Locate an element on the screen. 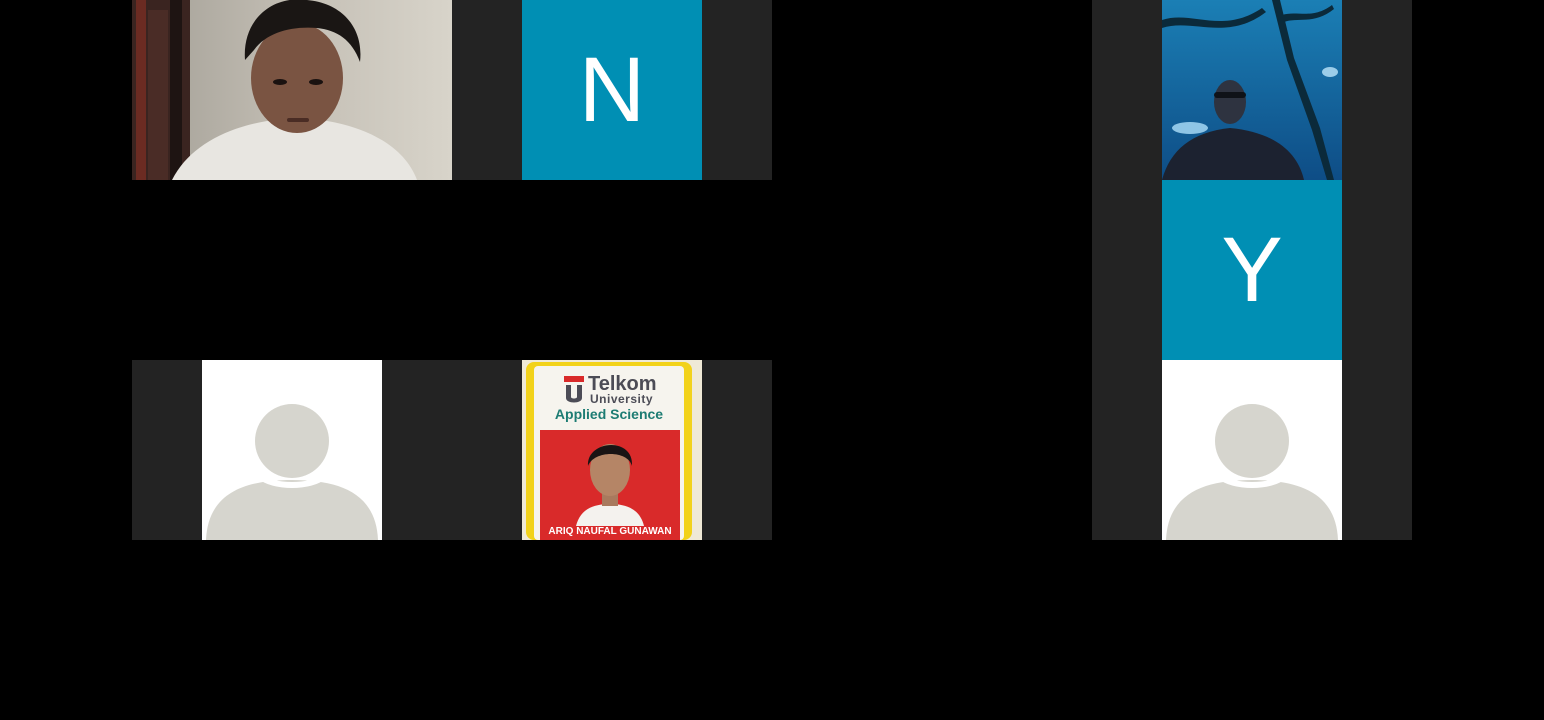 This screenshot has width=1544, height=720. participant-initial: N is located at coordinates (612, 90).